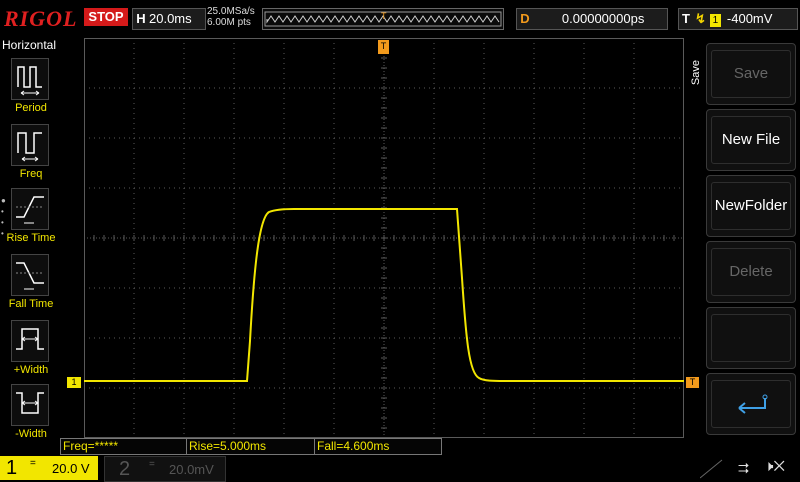 The height and width of the screenshot is (482, 800). Describe the element at coordinates (30, 209) in the screenshot. I see `rise-time-icon` at that location.